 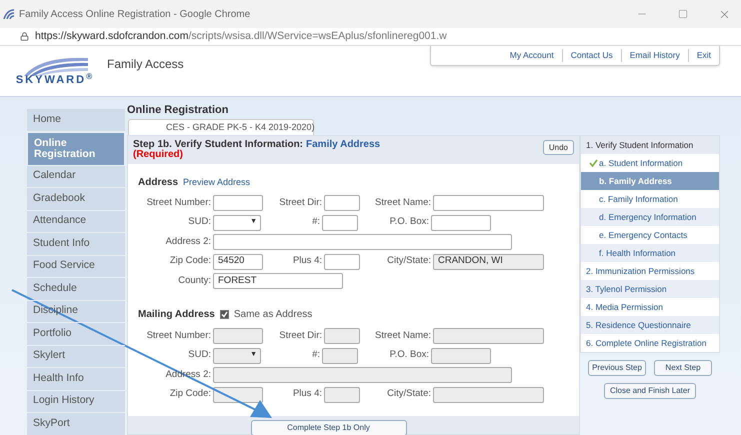 What do you see at coordinates (641, 163) in the screenshot?
I see `step-label: a. Student Information` at bounding box center [641, 163].